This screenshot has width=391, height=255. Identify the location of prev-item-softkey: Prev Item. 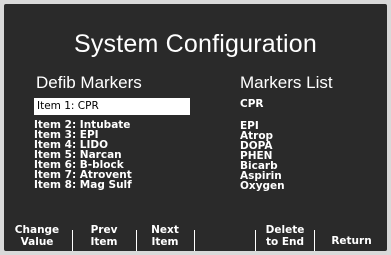
(104, 235).